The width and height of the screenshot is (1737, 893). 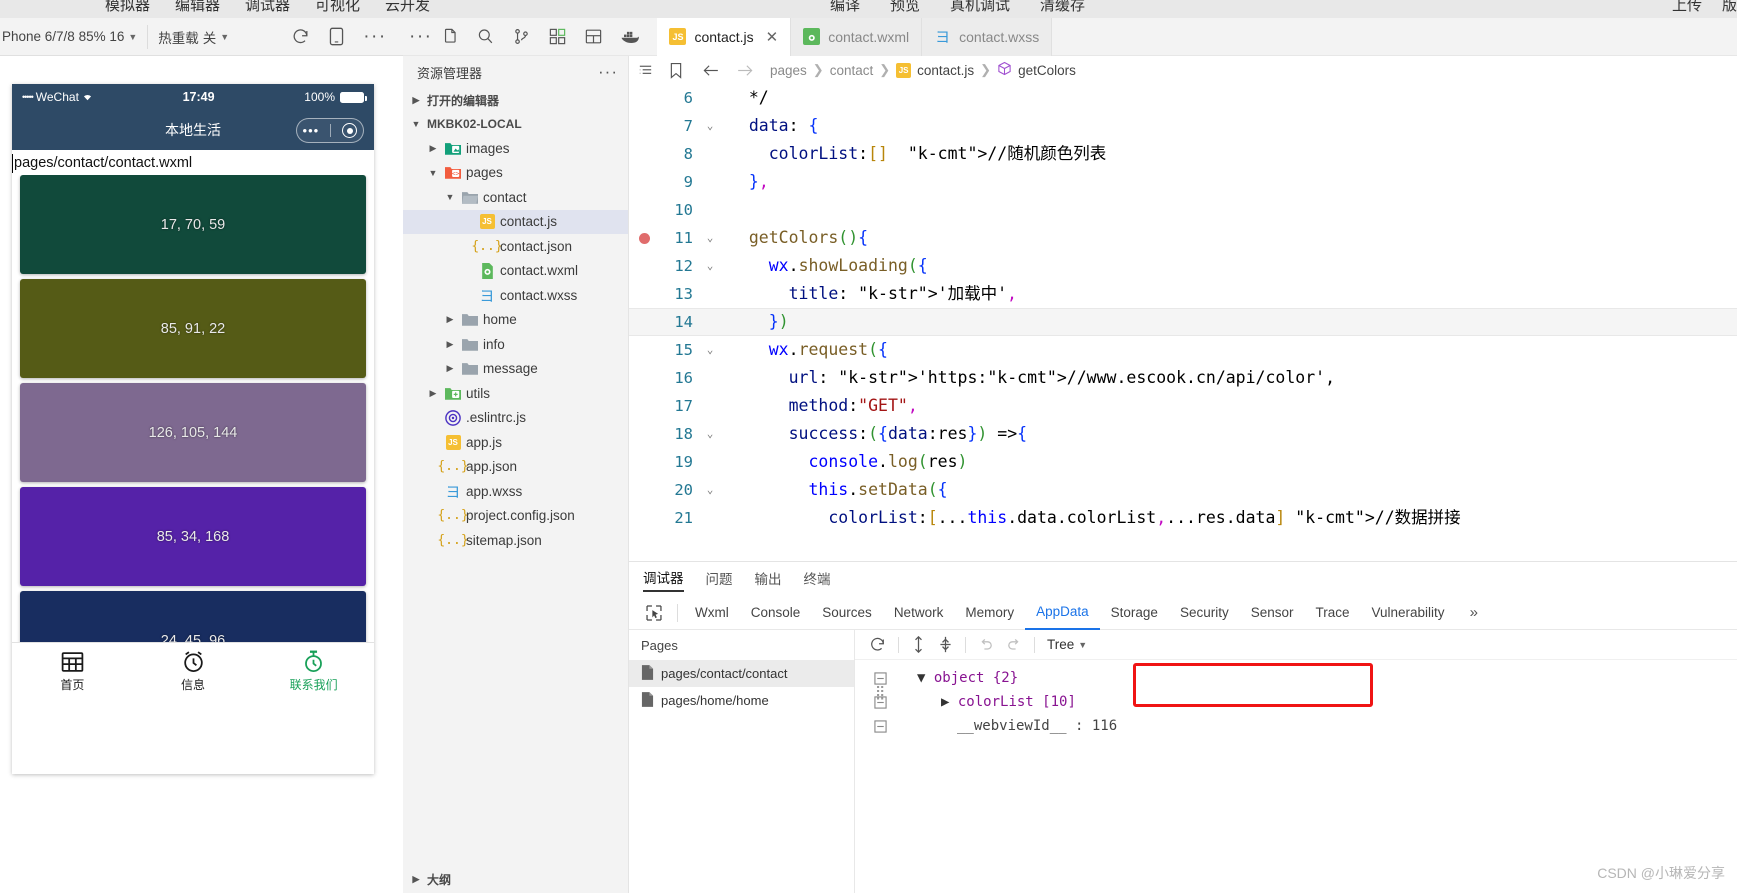 I want to click on breadcrumb-item-file: contact.js, so click(x=945, y=70).